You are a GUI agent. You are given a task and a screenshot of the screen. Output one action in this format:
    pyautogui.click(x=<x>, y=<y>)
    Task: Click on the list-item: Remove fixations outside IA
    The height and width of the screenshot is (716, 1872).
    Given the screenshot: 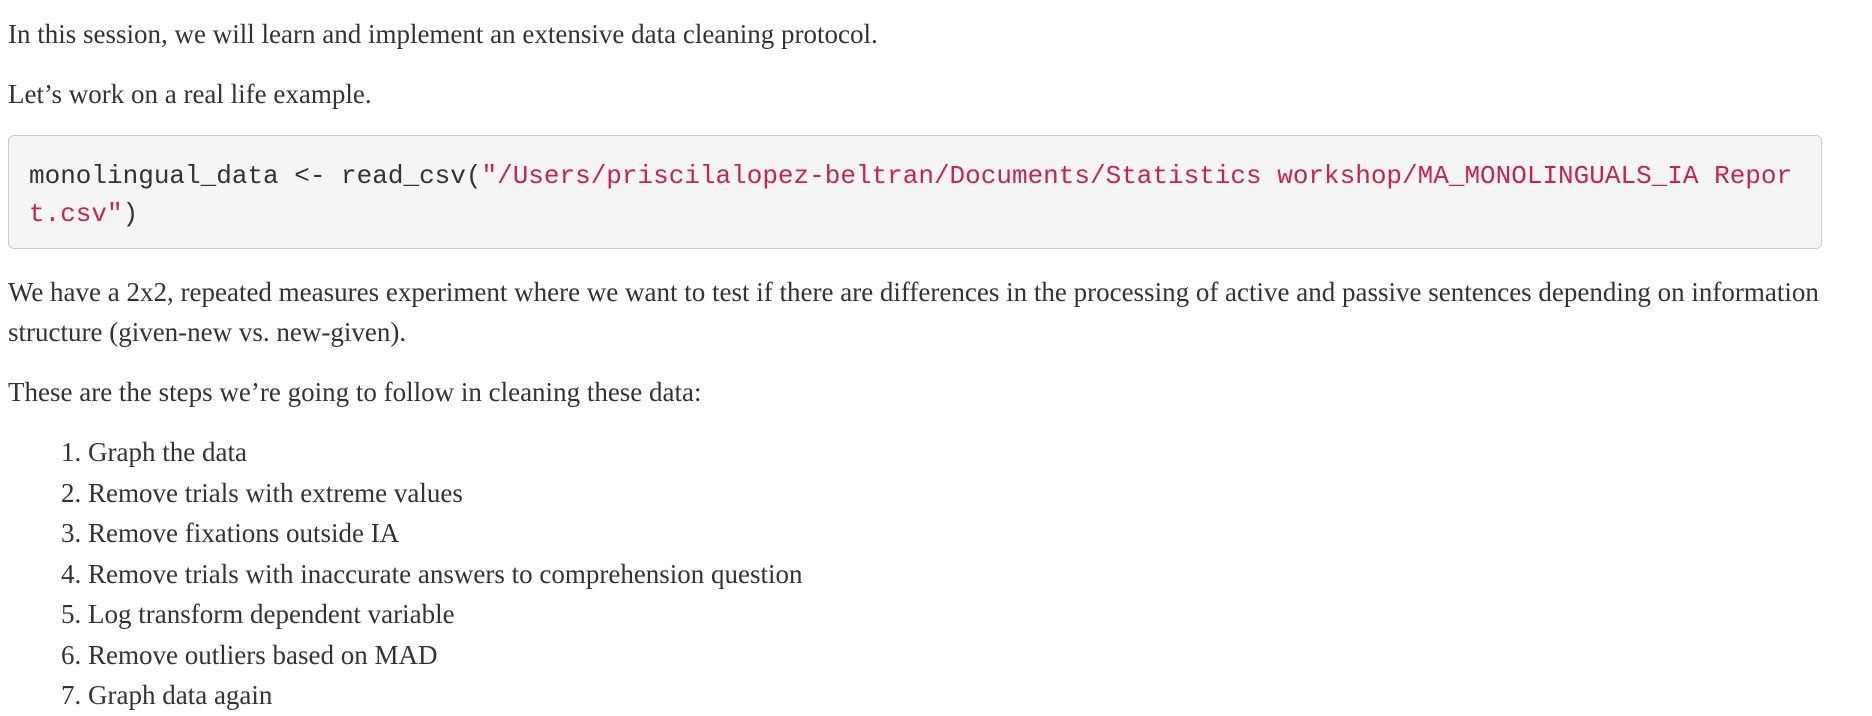 What is the action you would take?
    pyautogui.click(x=445, y=533)
    